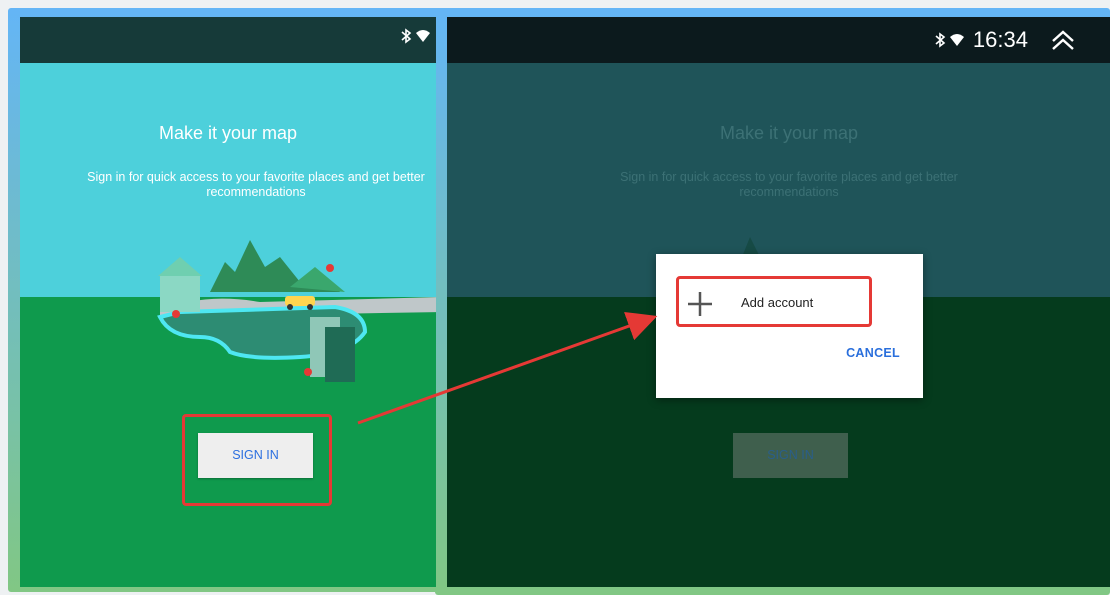  Describe the element at coordinates (507, 368) in the screenshot. I see `arrow-annotation` at that location.